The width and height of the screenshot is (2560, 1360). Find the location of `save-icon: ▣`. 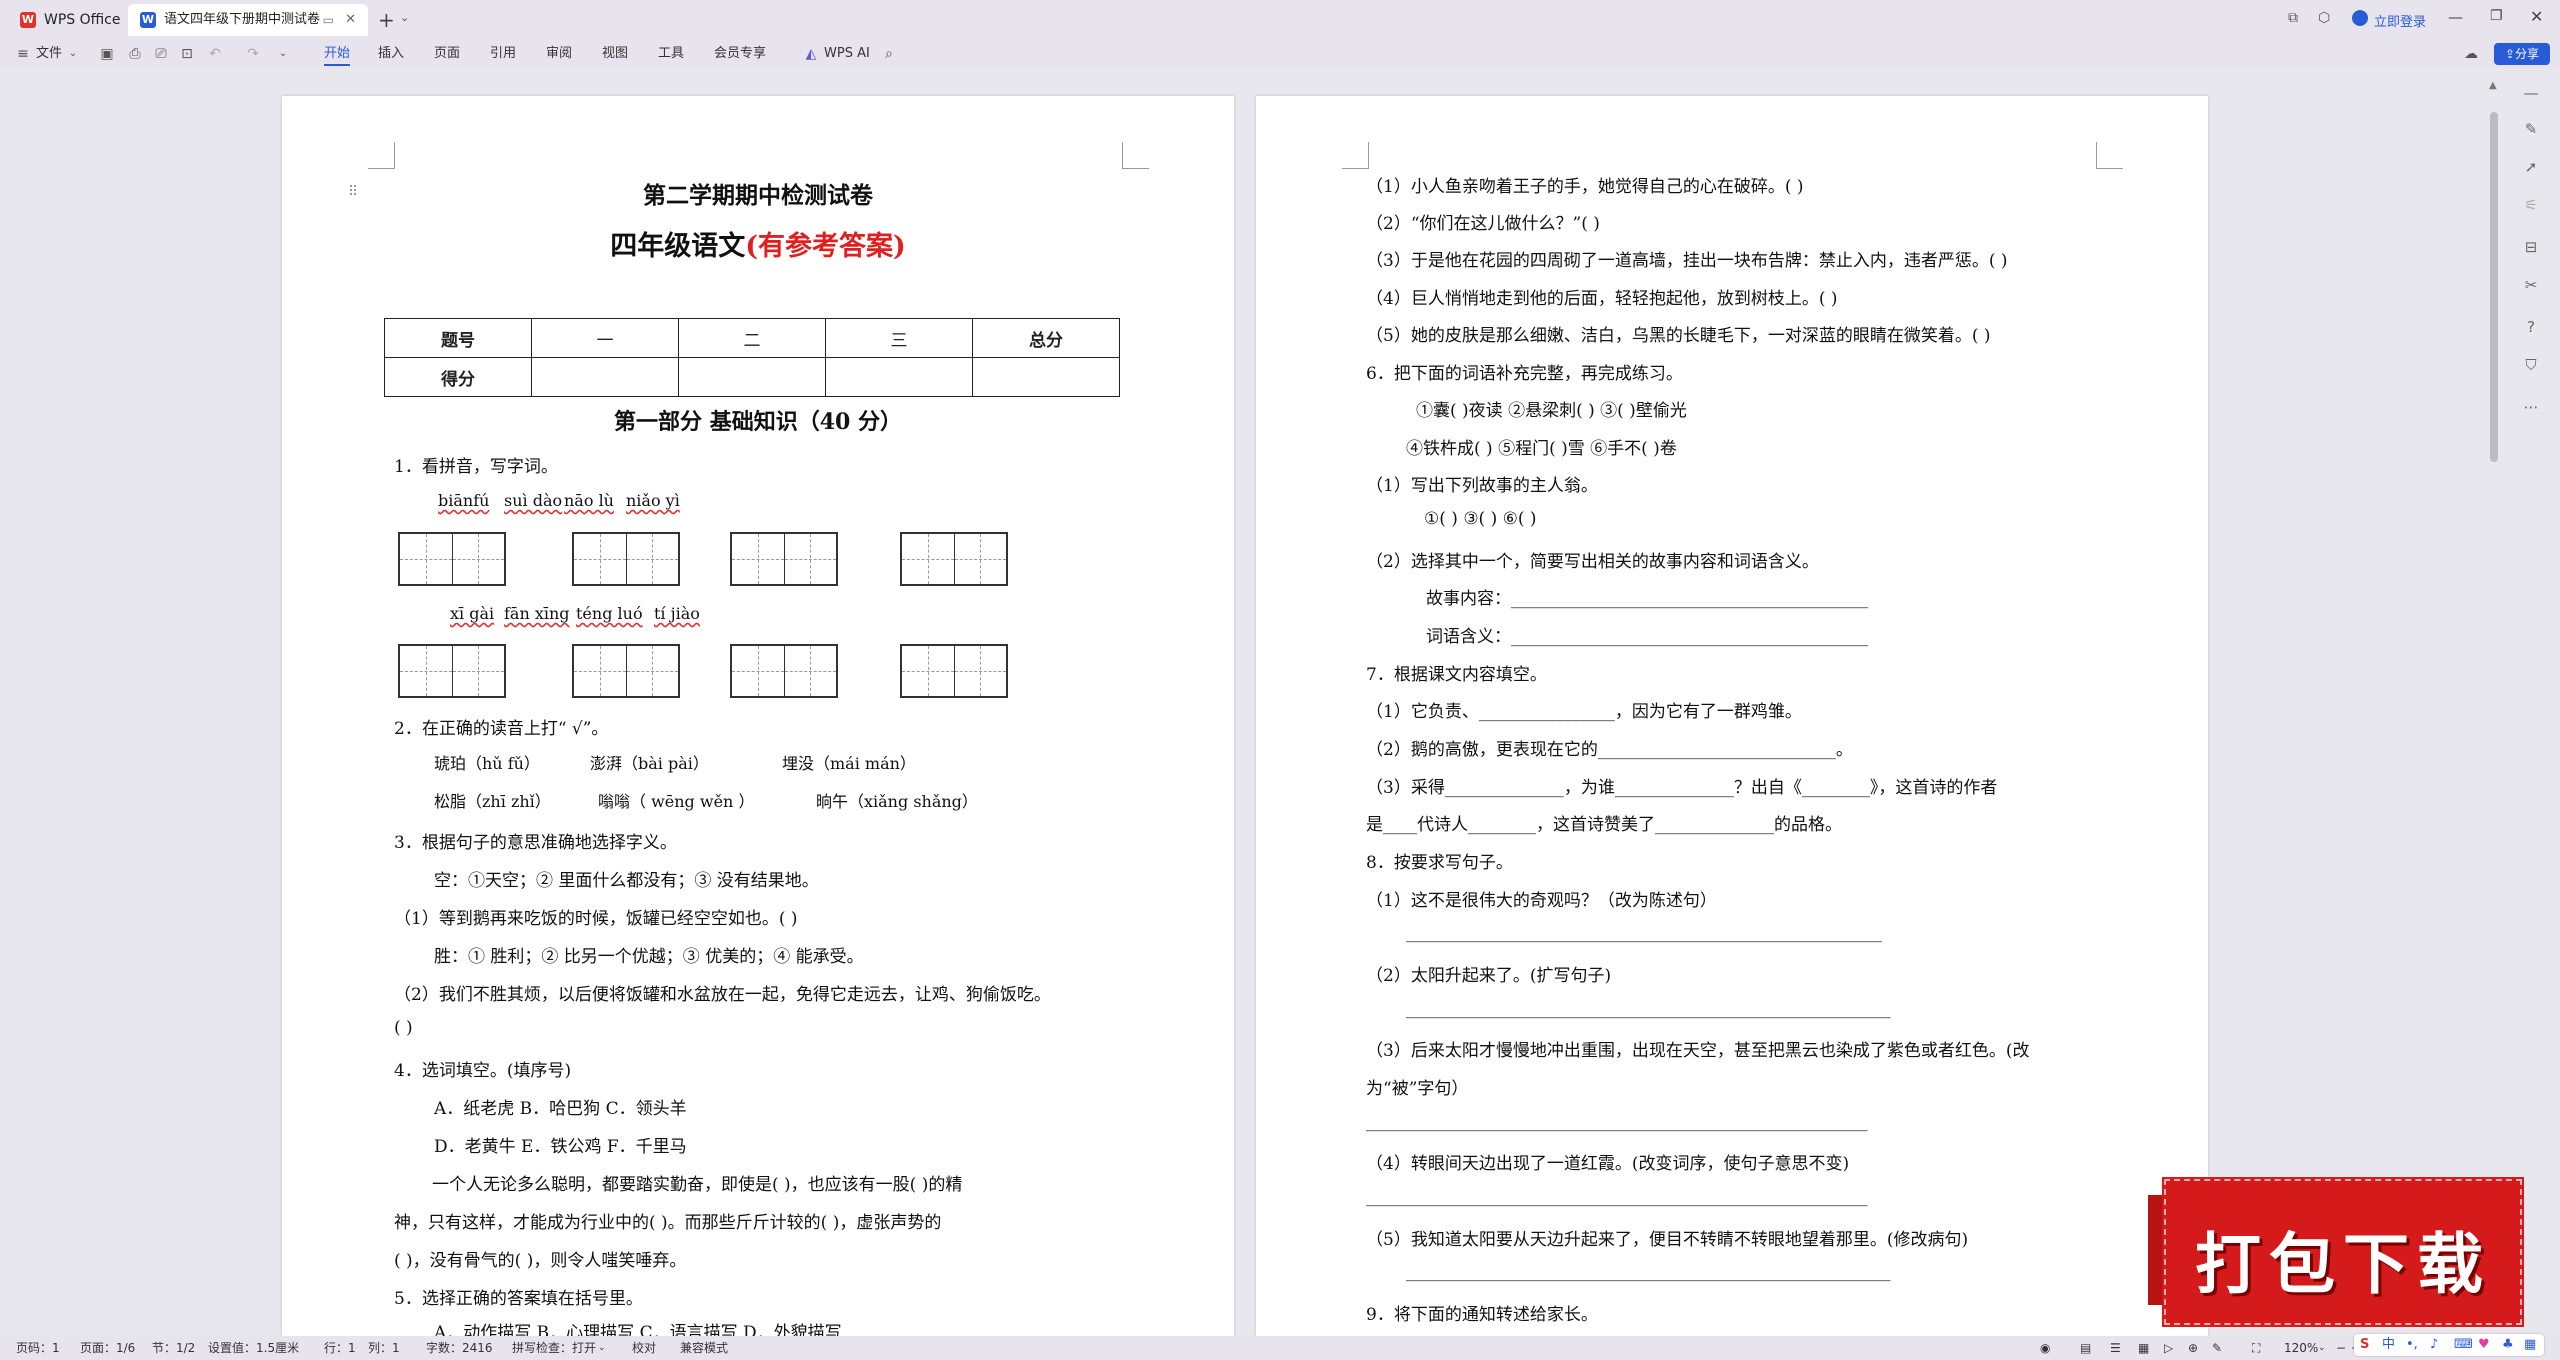

save-icon: ▣ is located at coordinates (107, 54).